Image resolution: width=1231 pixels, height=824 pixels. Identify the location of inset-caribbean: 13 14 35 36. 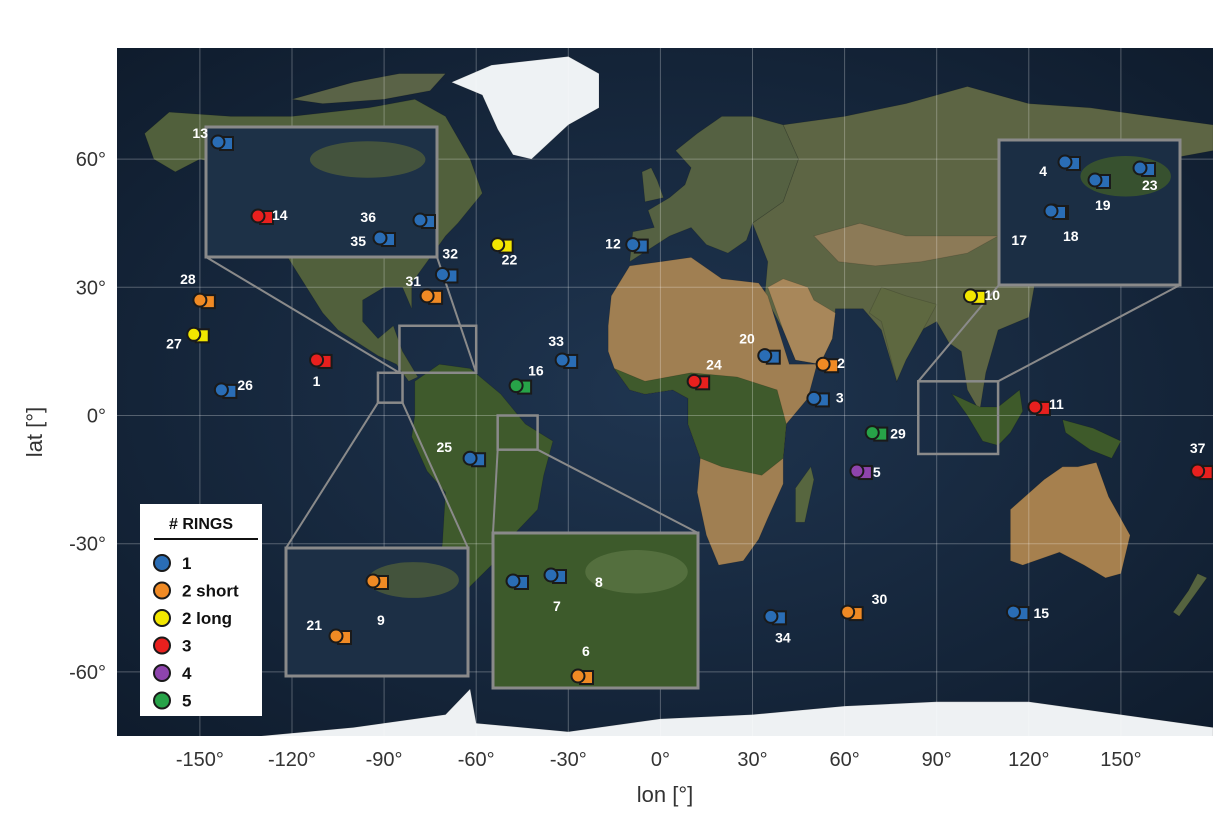
(315, 192).